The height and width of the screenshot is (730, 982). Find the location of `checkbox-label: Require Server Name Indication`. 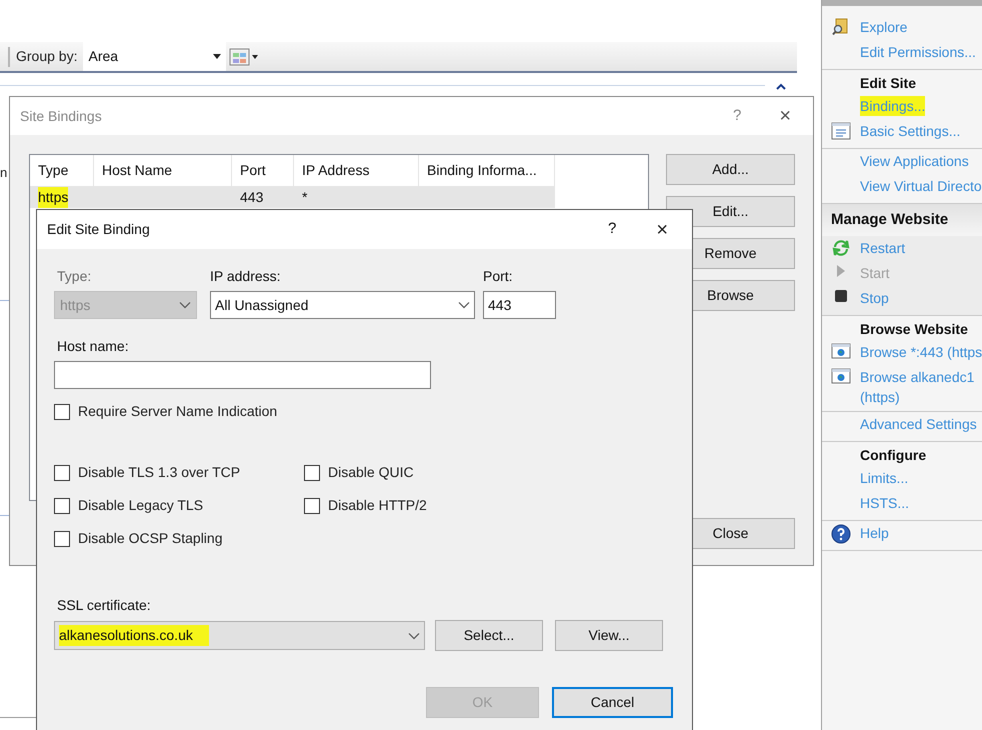

checkbox-label: Require Server Name Indication is located at coordinates (178, 411).